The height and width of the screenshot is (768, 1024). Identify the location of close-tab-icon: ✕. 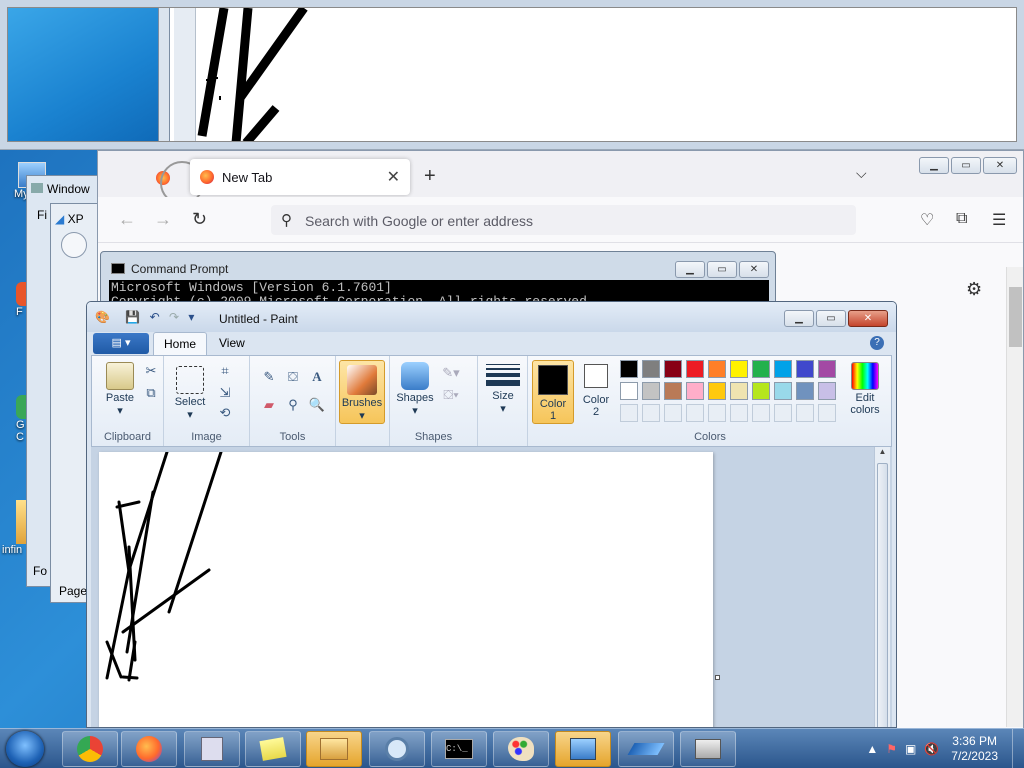
(393, 177).